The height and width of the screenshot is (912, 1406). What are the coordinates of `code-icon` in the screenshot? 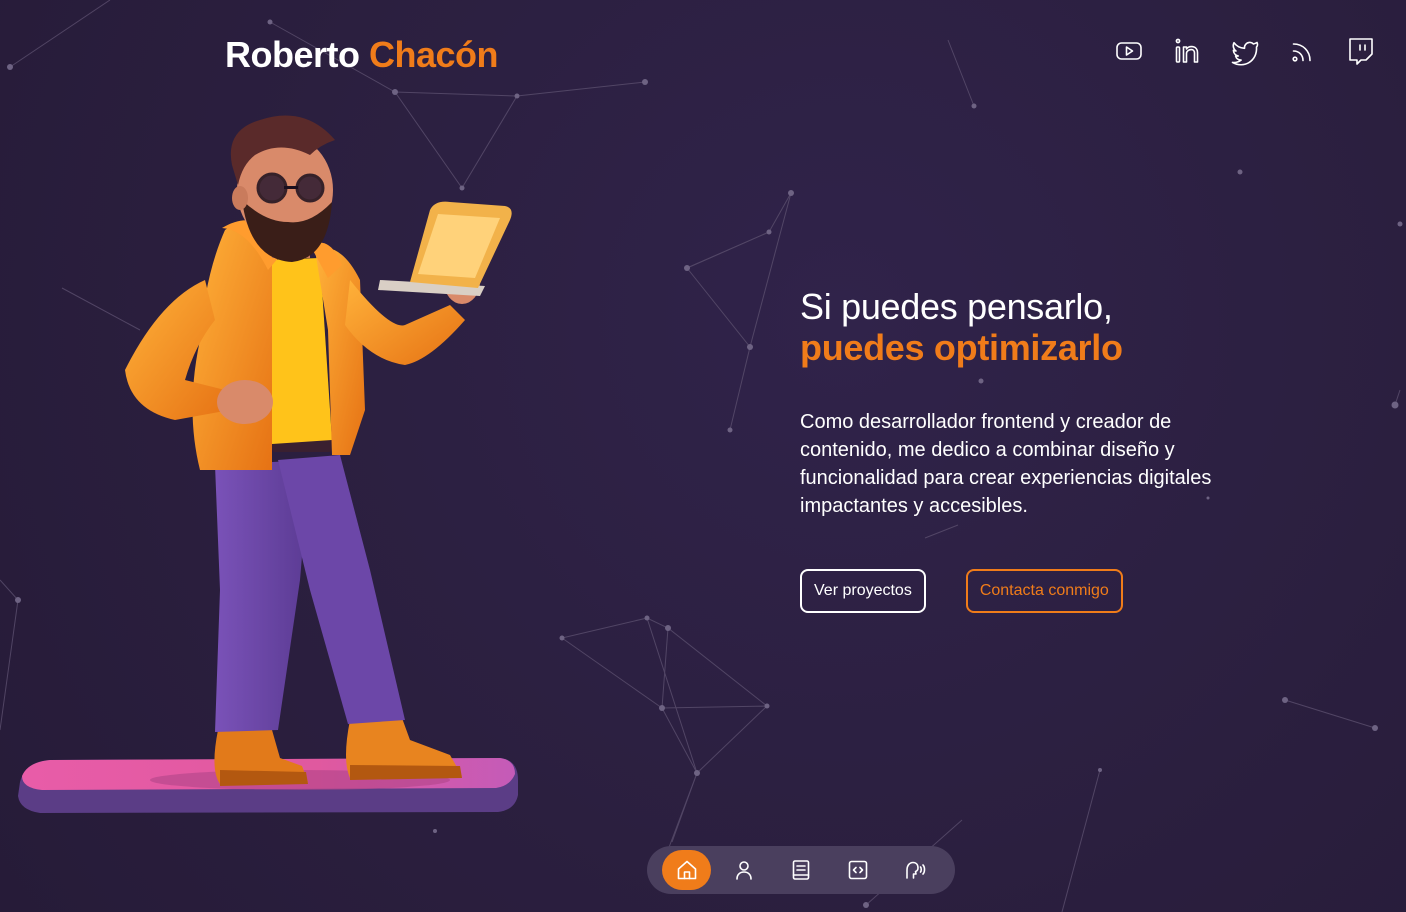 It's located at (857, 870).